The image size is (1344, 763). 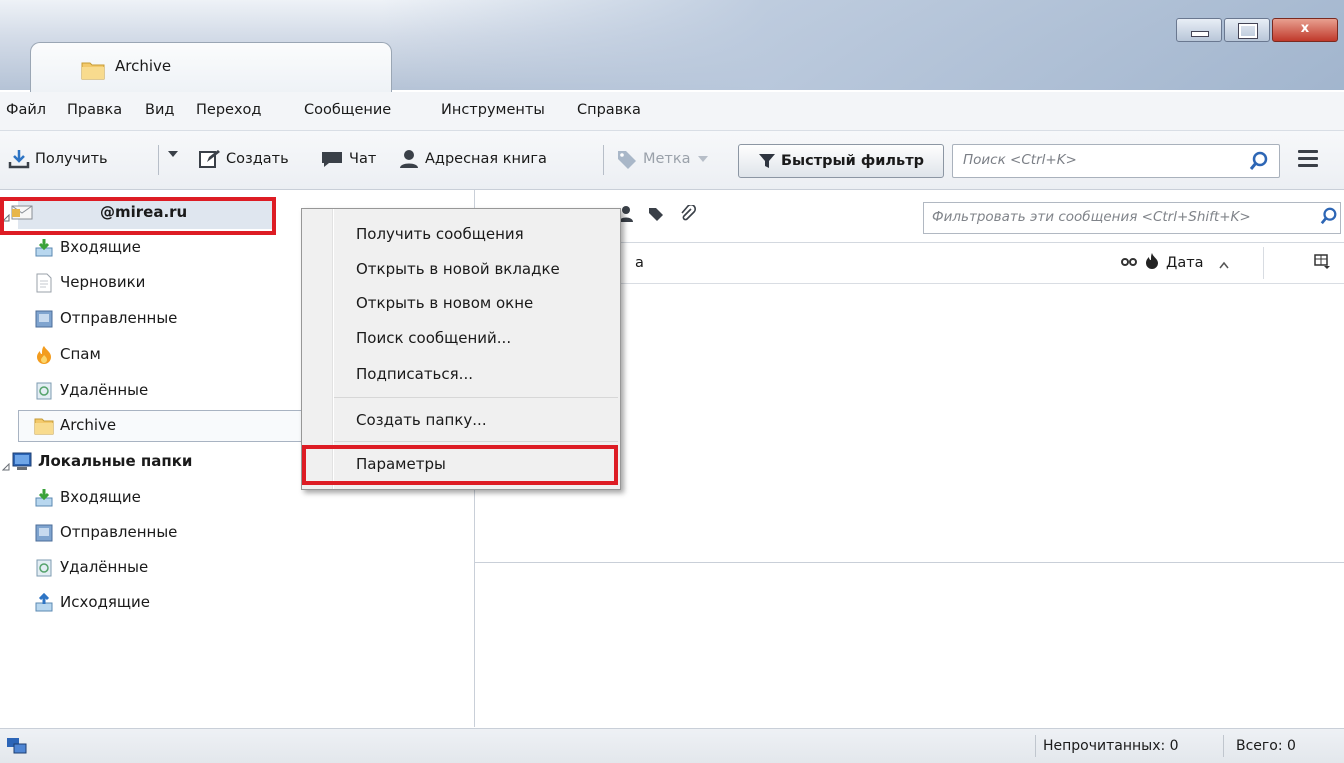 I want to click on funnel-icon, so click(x=767, y=161).